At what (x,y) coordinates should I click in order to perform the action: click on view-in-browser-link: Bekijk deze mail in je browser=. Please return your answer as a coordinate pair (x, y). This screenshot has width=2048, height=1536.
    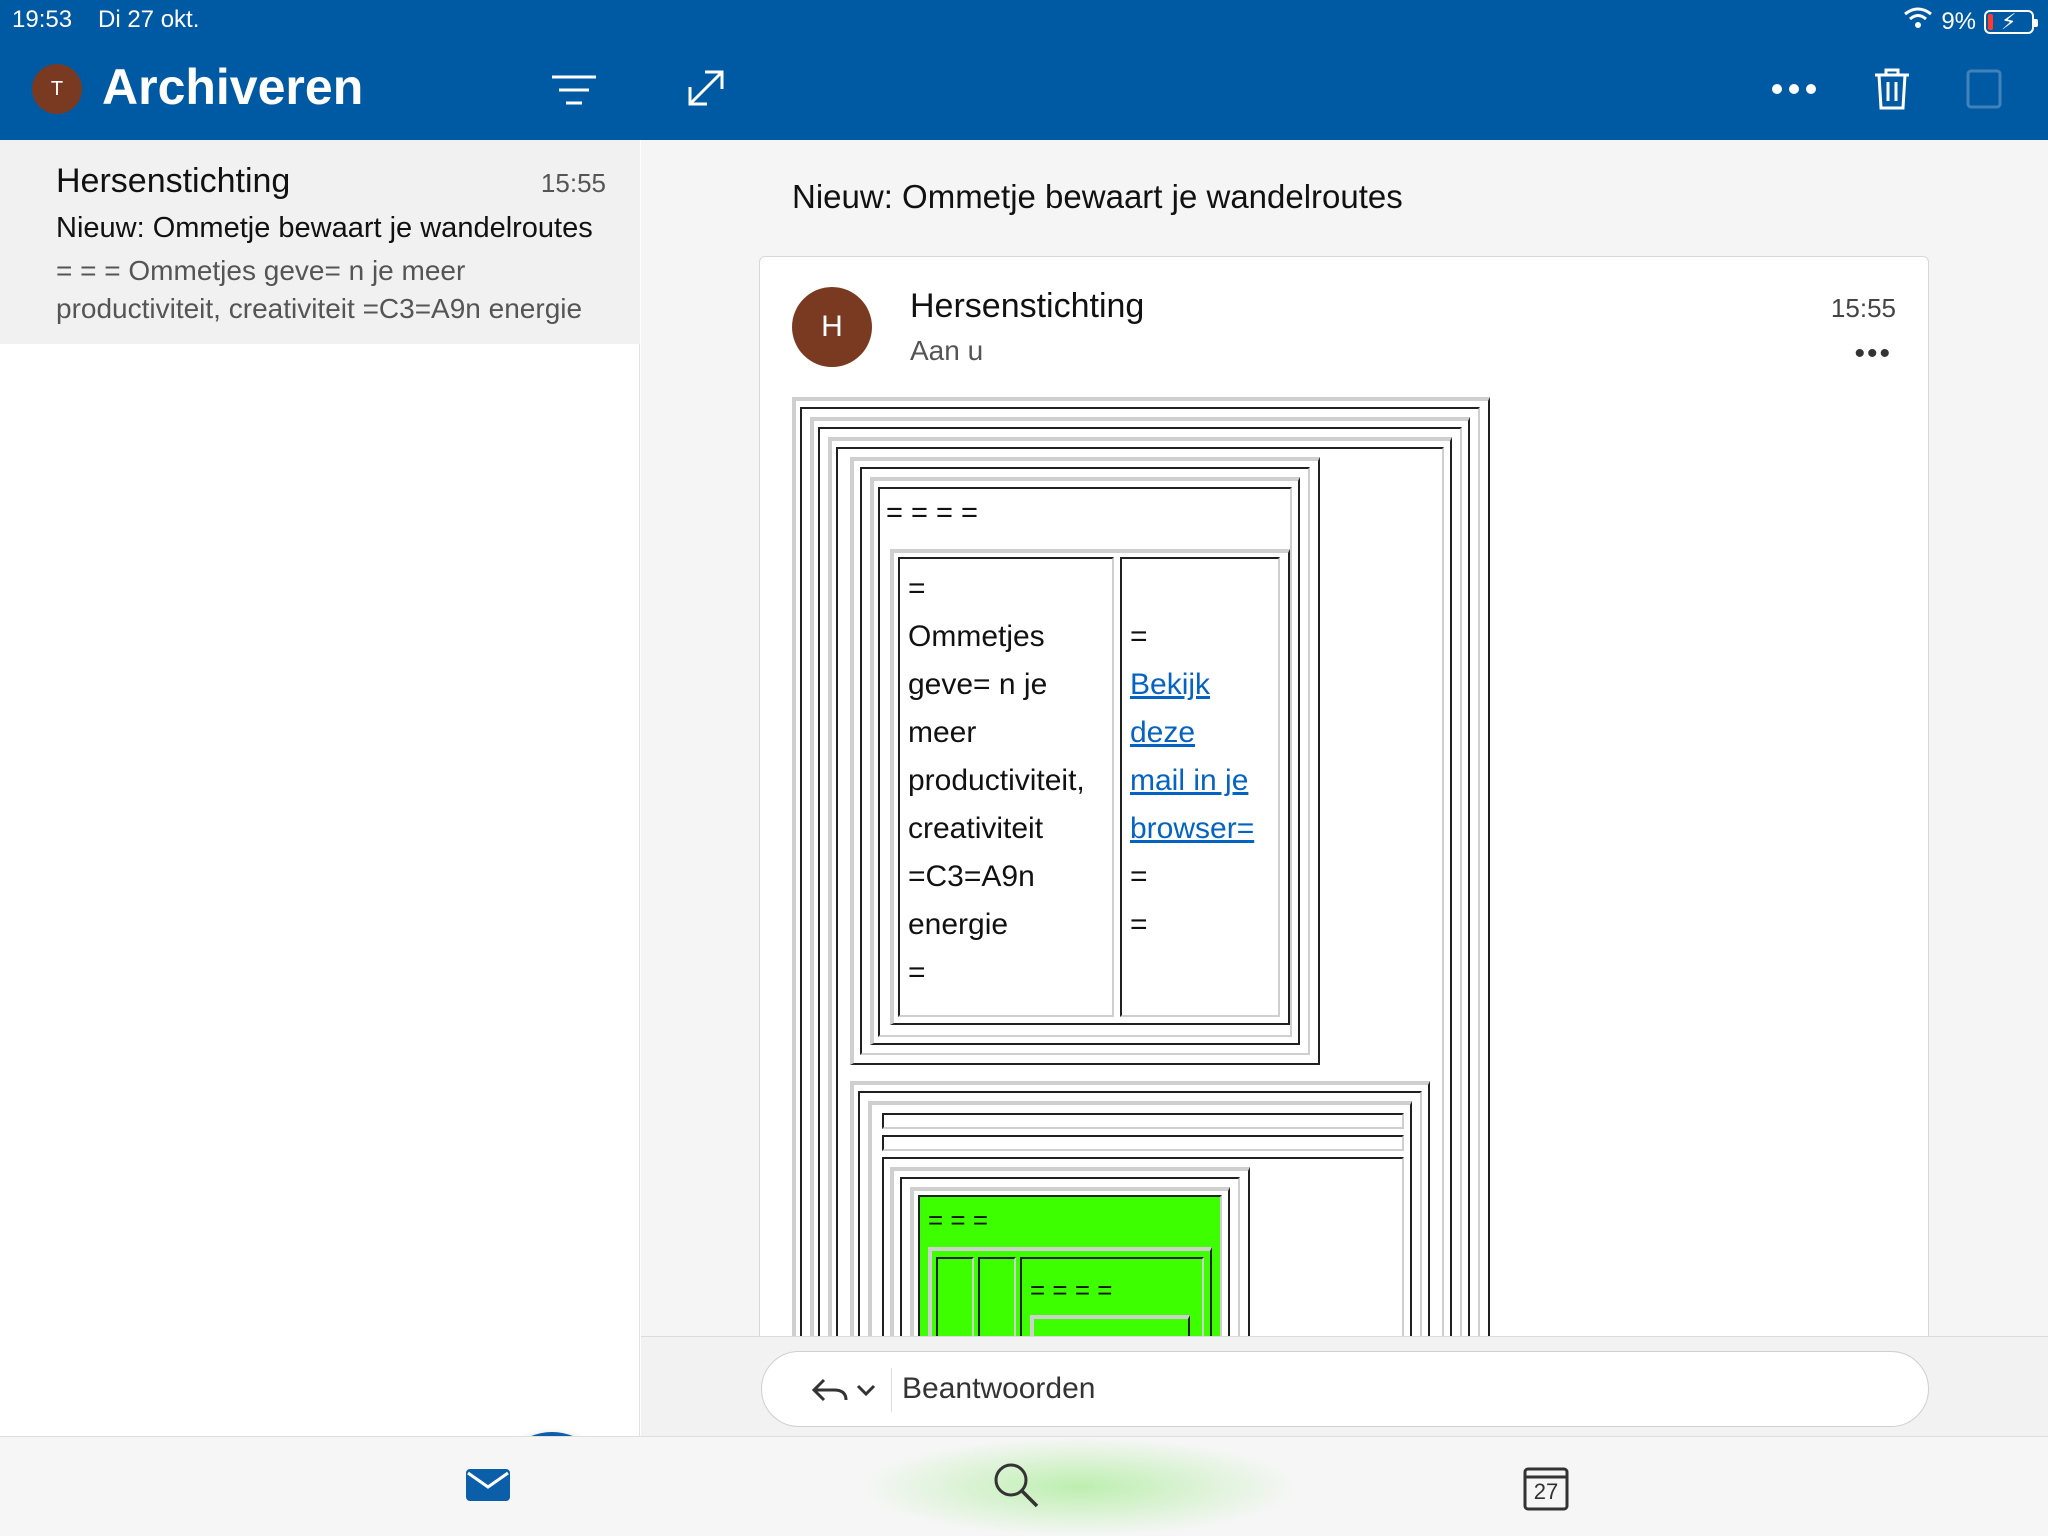
    Looking at the image, I should click on (1192, 757).